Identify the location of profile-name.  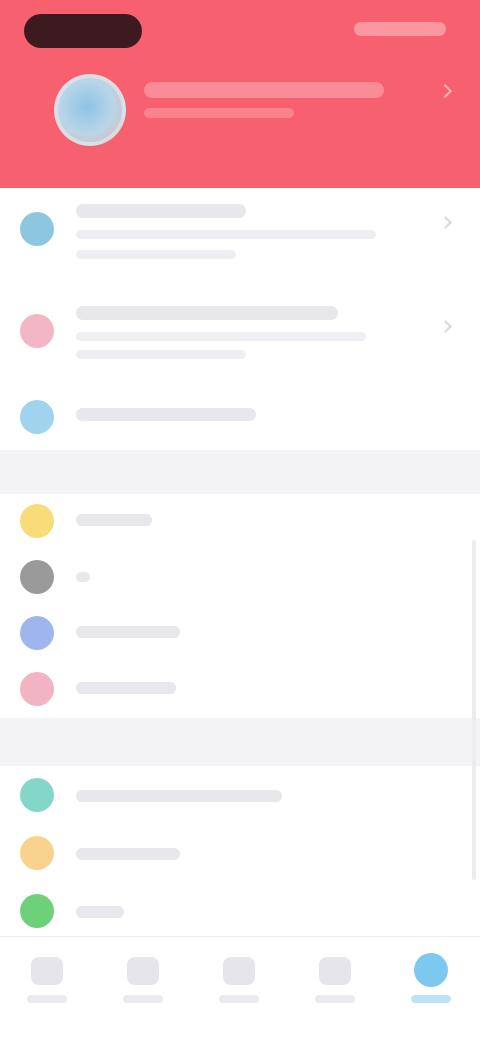
(264, 90).